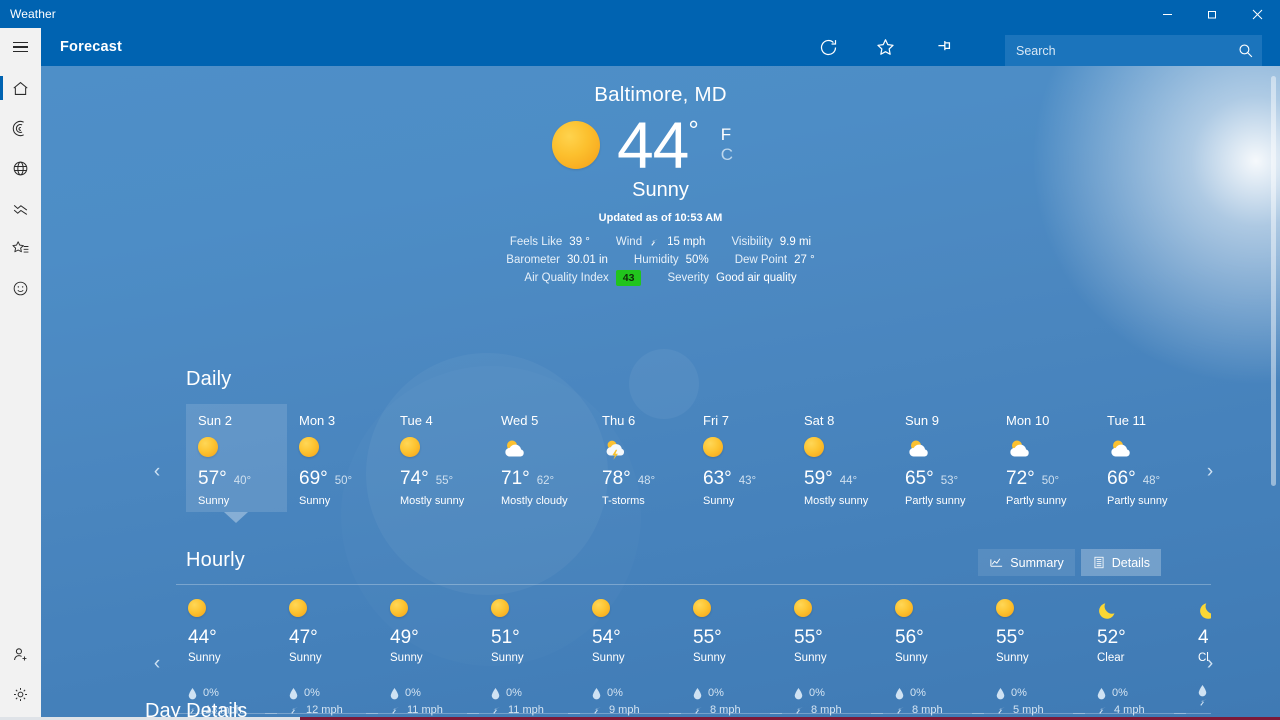 Image resolution: width=1280 pixels, height=720 pixels. I want to click on hourly-column: 49°Sunny0%11 mph1 pm, so click(422, 652).